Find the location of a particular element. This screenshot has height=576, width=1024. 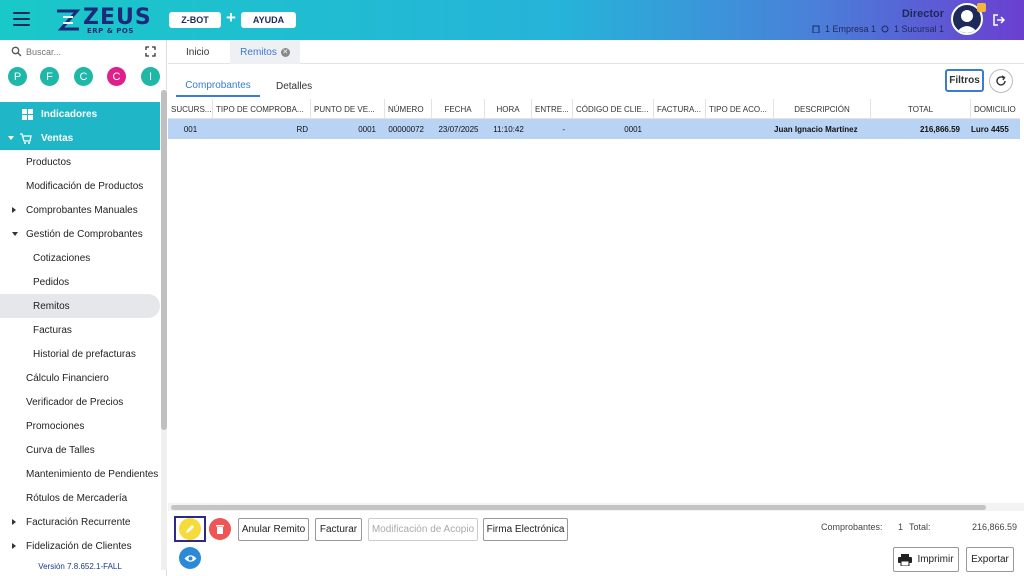

cell-tipo-acopio is located at coordinates (740, 129).